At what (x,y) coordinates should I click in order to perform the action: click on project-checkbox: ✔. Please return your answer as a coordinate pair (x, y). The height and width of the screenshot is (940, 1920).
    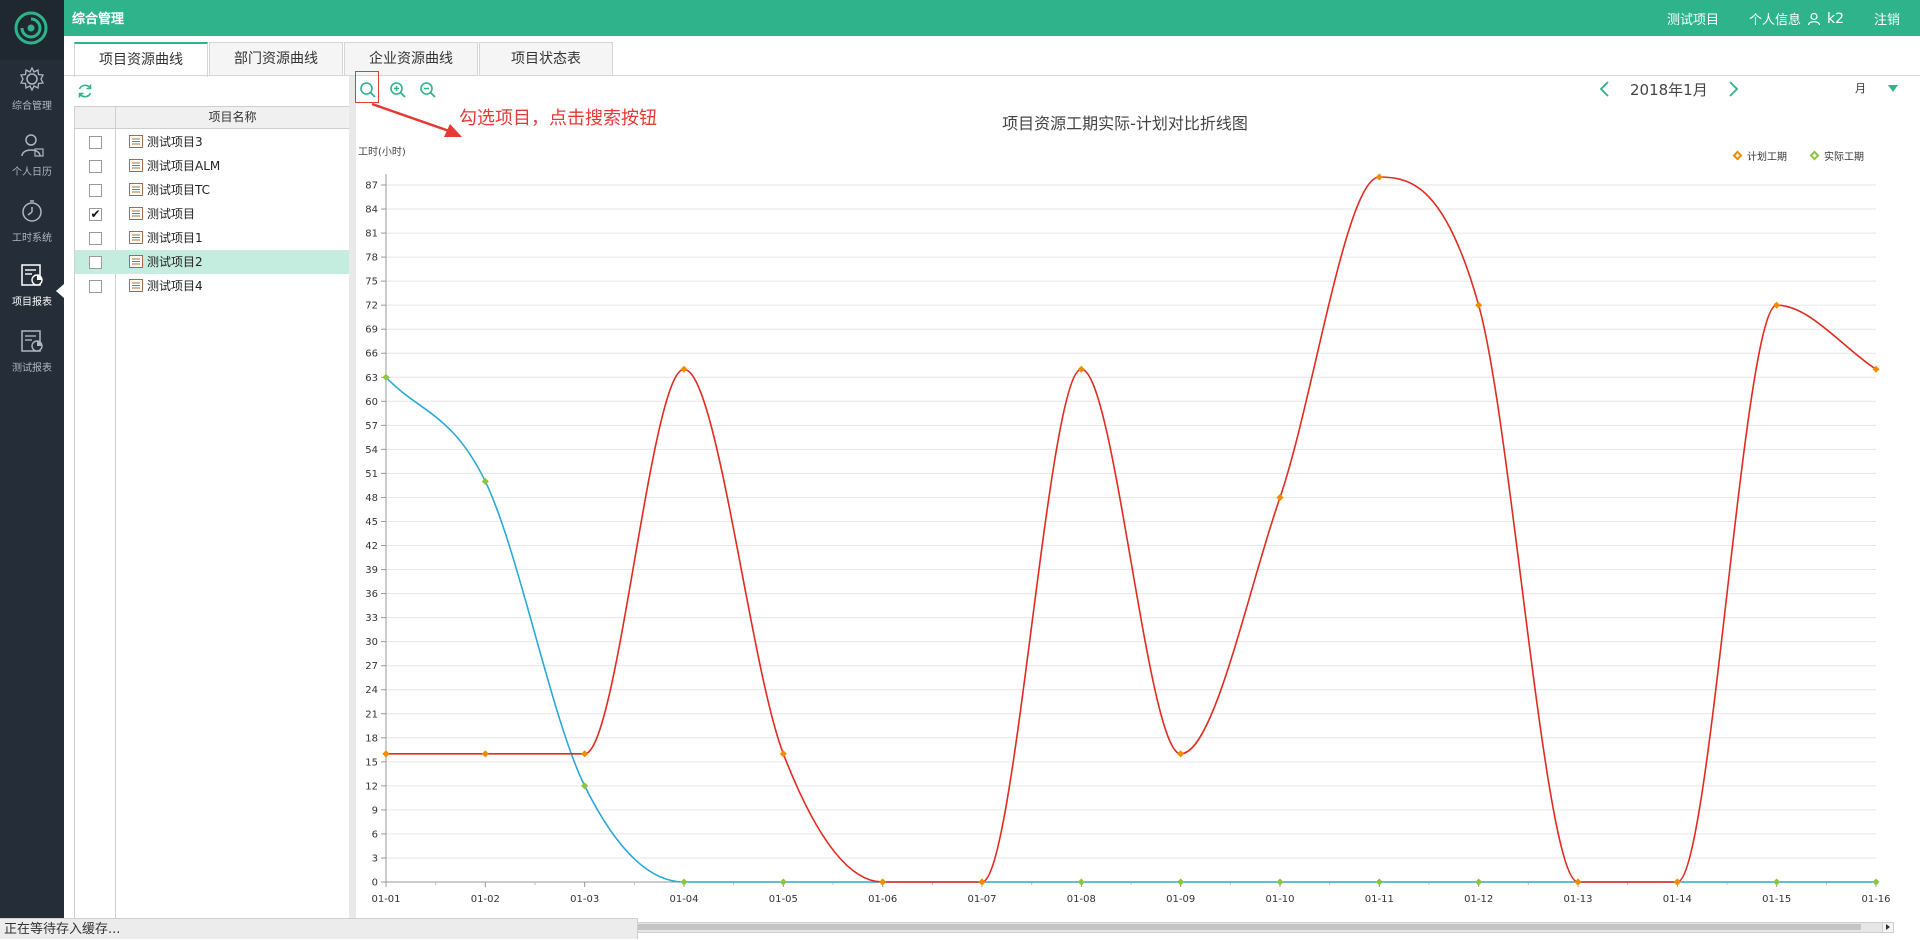
    Looking at the image, I should click on (95, 214).